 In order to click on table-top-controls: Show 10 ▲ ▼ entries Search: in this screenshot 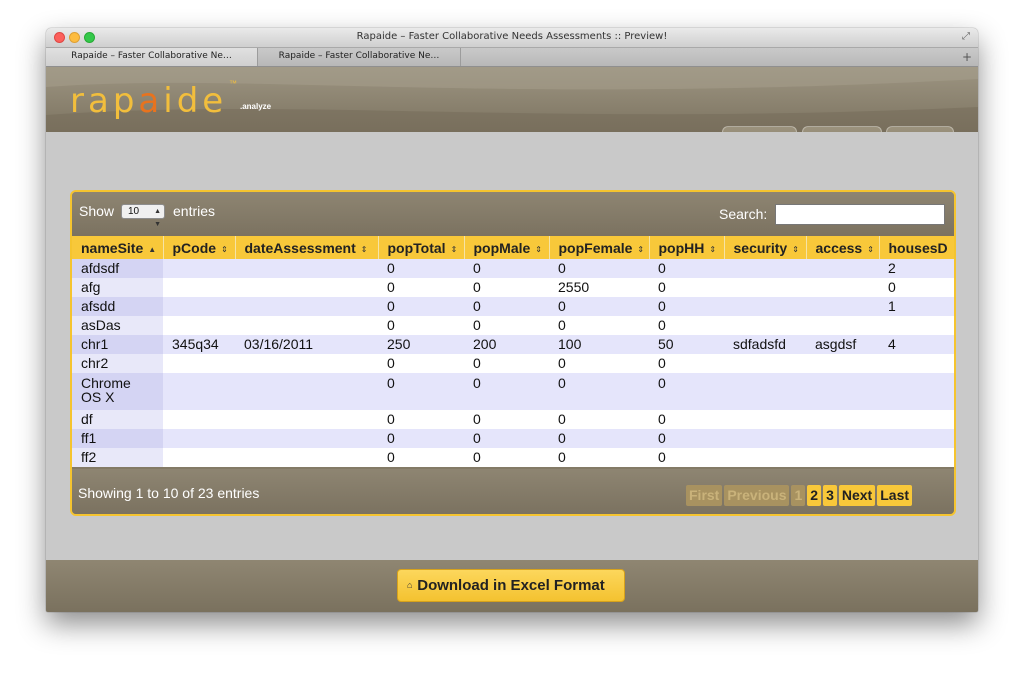, I will do `click(513, 214)`.